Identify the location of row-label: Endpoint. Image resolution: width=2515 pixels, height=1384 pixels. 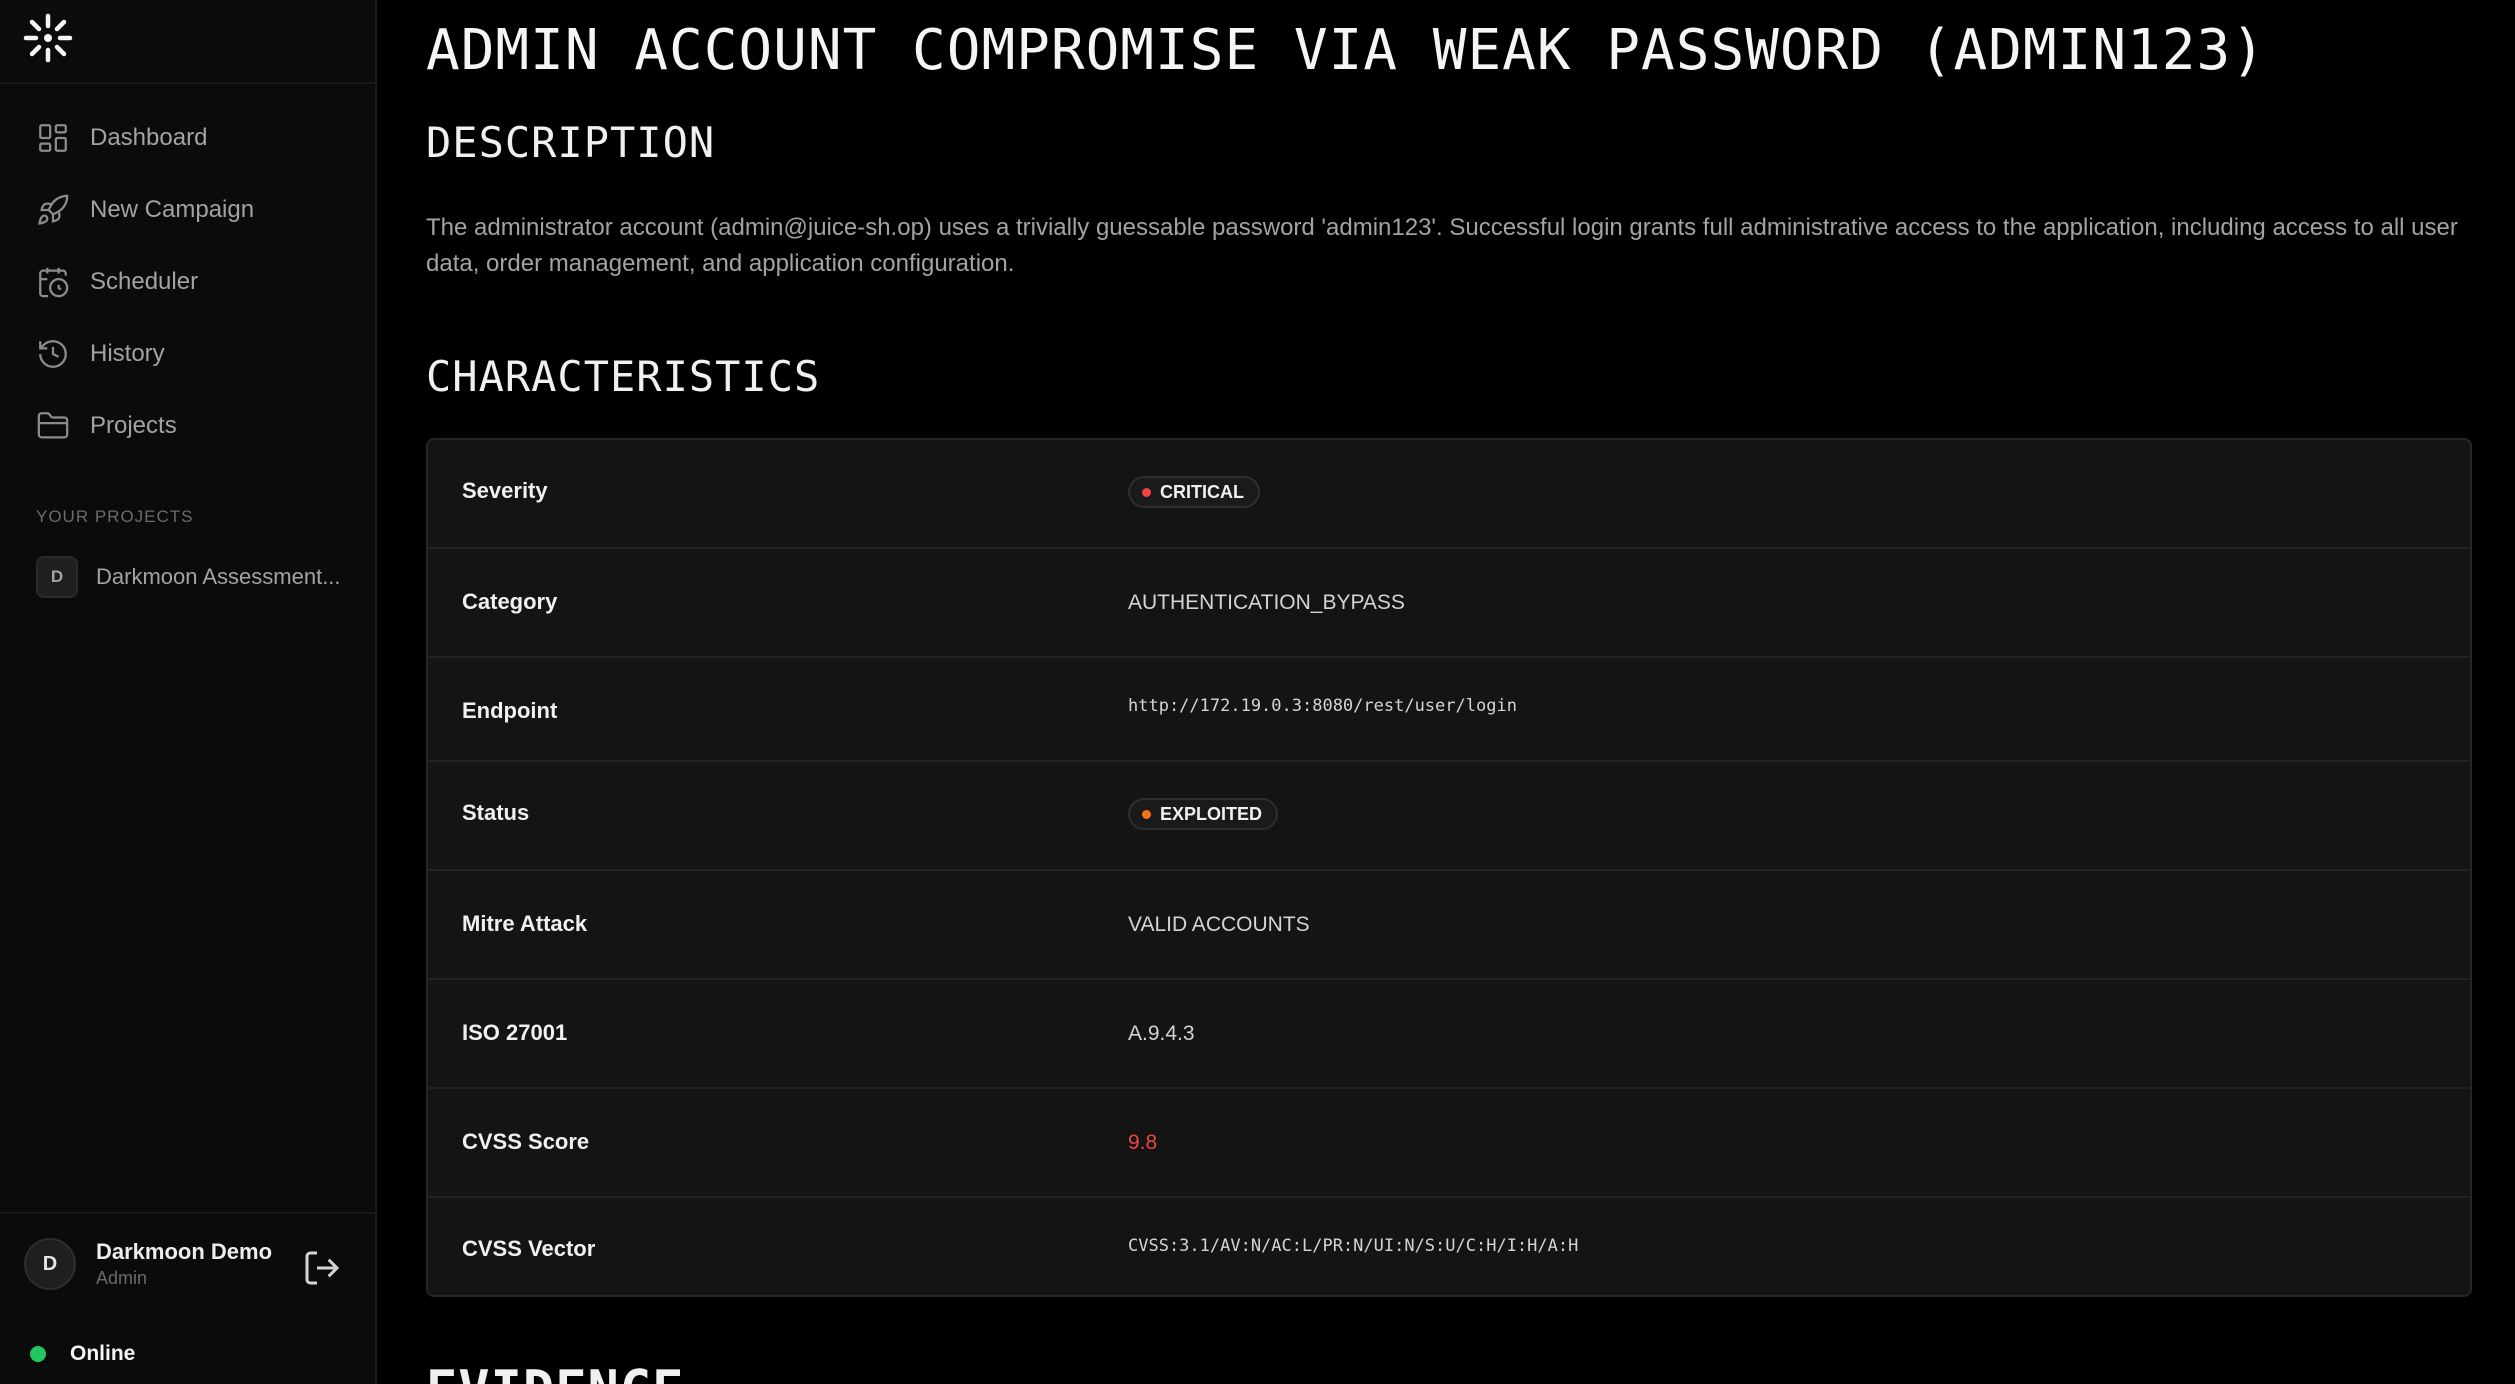
(510, 710).